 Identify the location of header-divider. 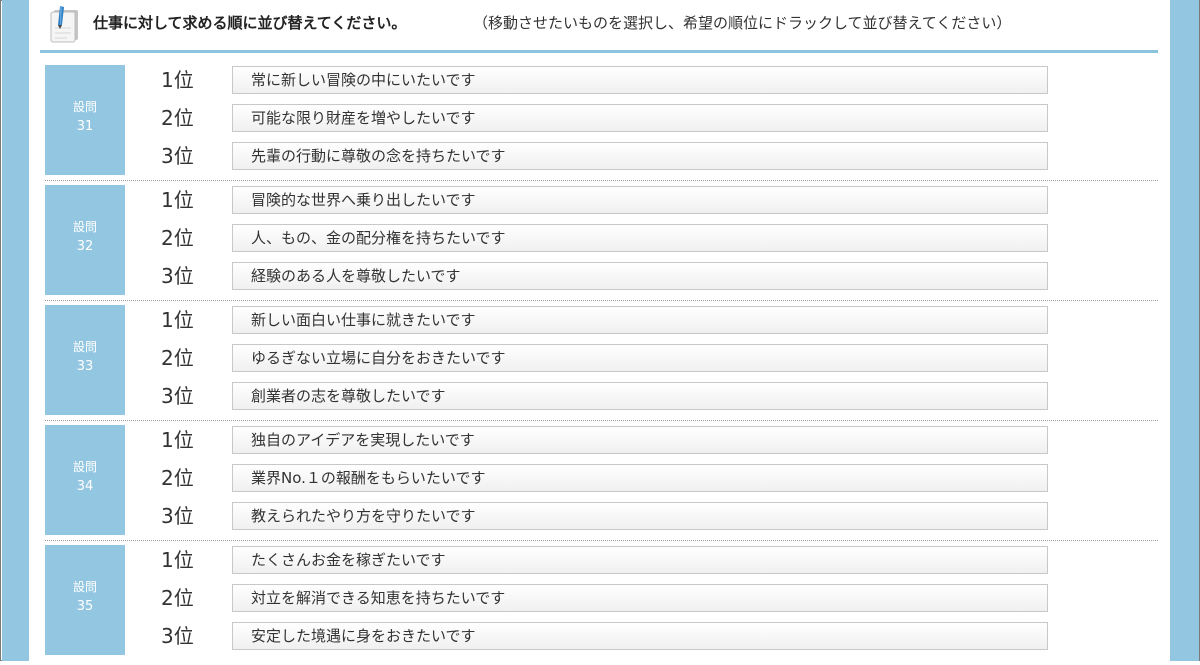
(599, 51).